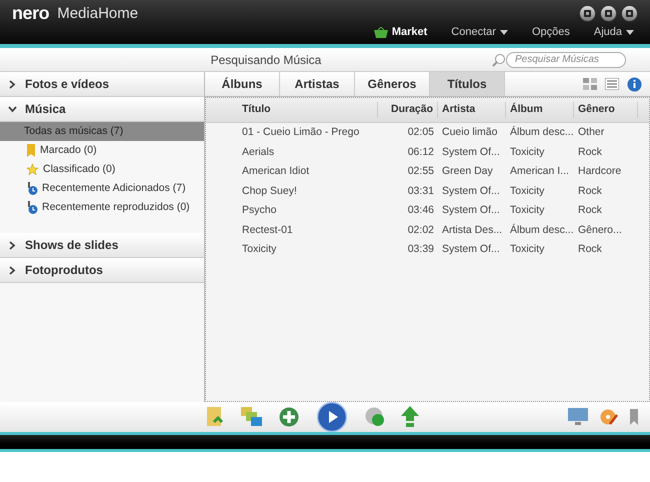 This screenshot has height=482, width=650. I want to click on maximize-button, so click(608, 13).